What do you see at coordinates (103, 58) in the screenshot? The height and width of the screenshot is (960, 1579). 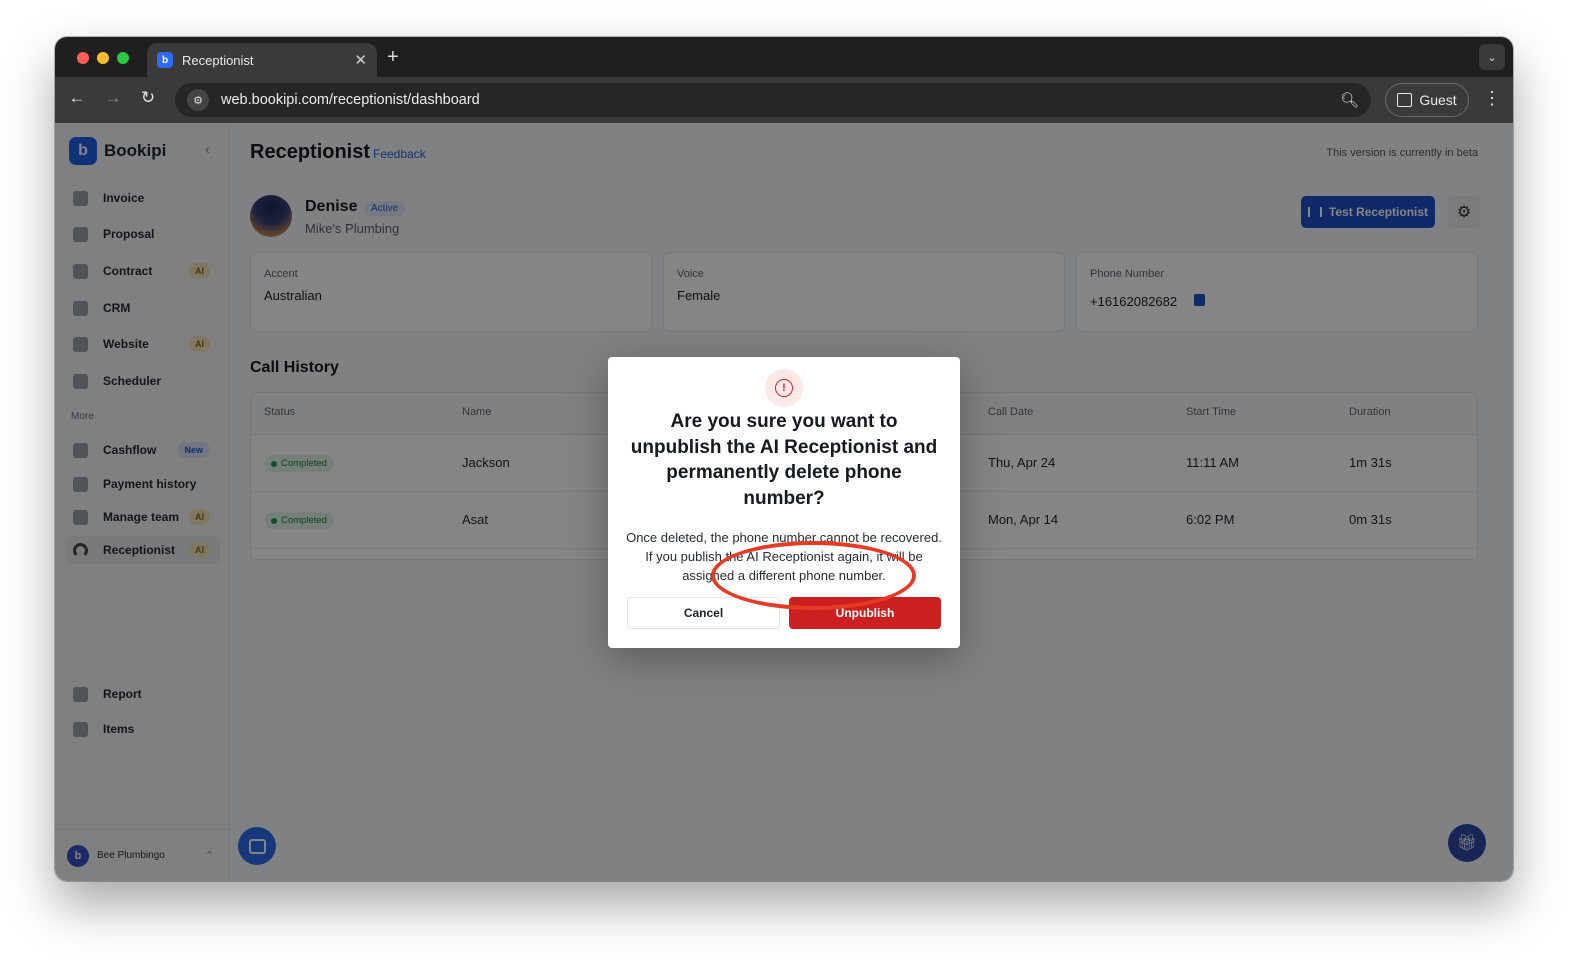 I see `minimize-window-button` at bounding box center [103, 58].